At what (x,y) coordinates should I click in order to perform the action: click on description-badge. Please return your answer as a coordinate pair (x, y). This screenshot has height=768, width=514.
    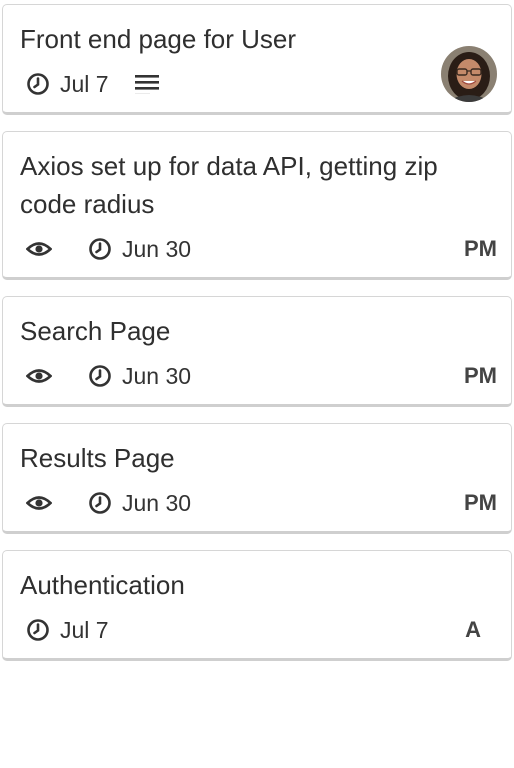
    Looking at the image, I should click on (151, 84).